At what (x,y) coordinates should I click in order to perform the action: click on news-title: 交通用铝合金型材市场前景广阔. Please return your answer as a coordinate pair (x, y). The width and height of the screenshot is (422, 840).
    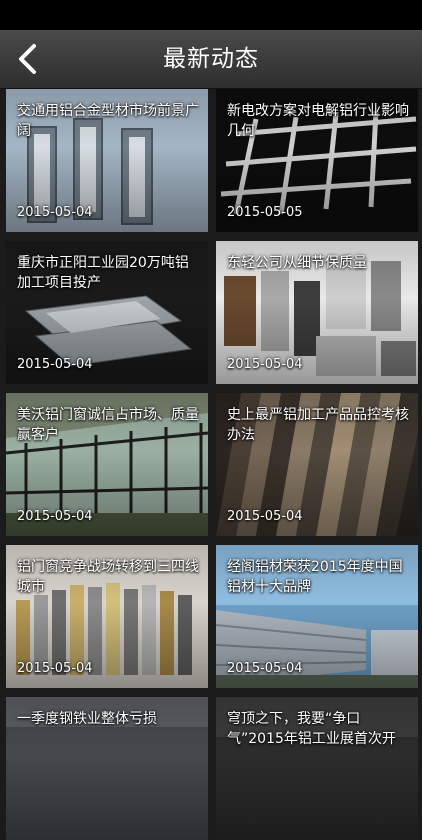
    Looking at the image, I should click on (108, 121).